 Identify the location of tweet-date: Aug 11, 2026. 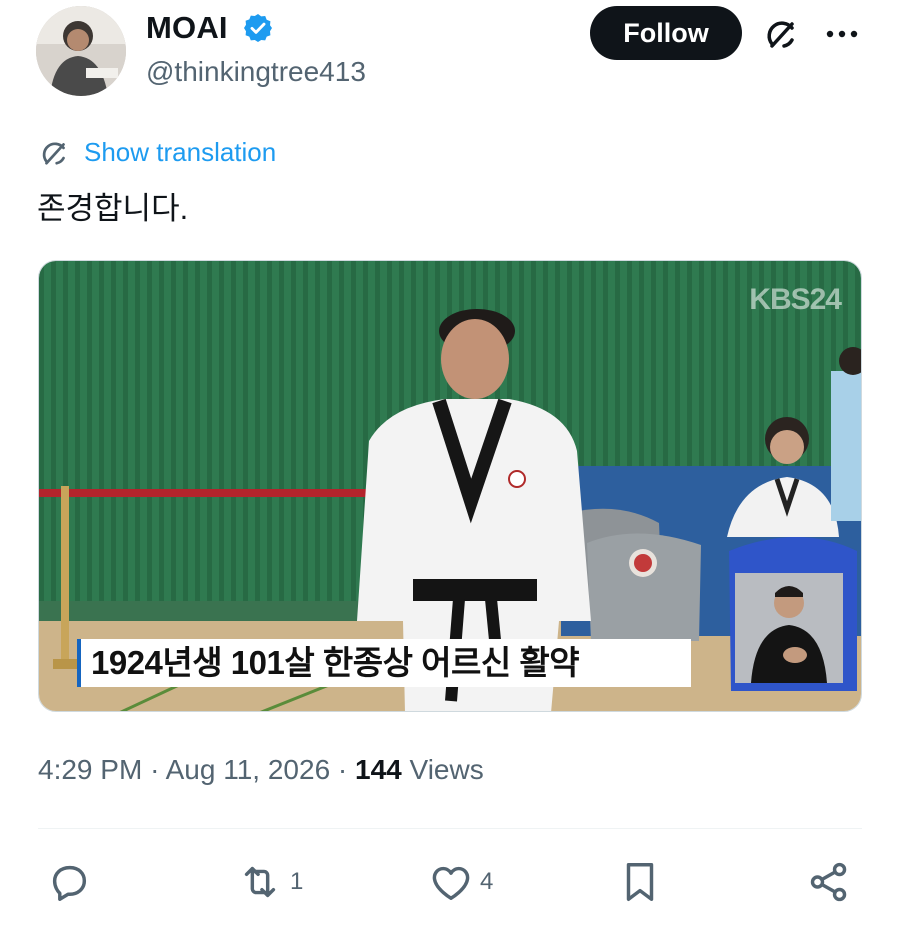
(248, 769).